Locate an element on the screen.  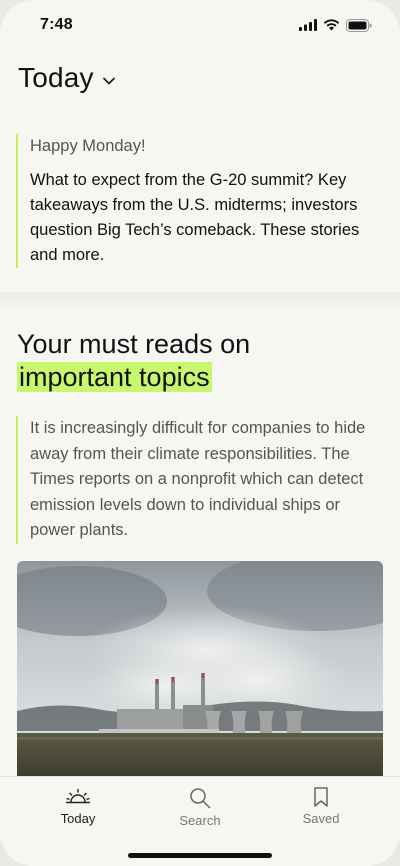
tab-today-label: Today is located at coordinates (78, 818).